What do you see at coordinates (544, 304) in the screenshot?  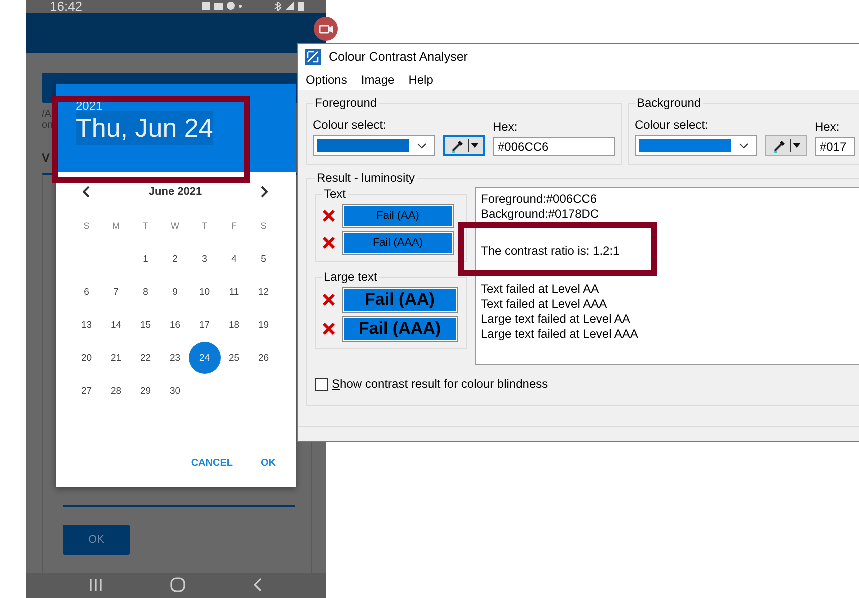 I see `report-line: Text failed at Level AAA` at bounding box center [544, 304].